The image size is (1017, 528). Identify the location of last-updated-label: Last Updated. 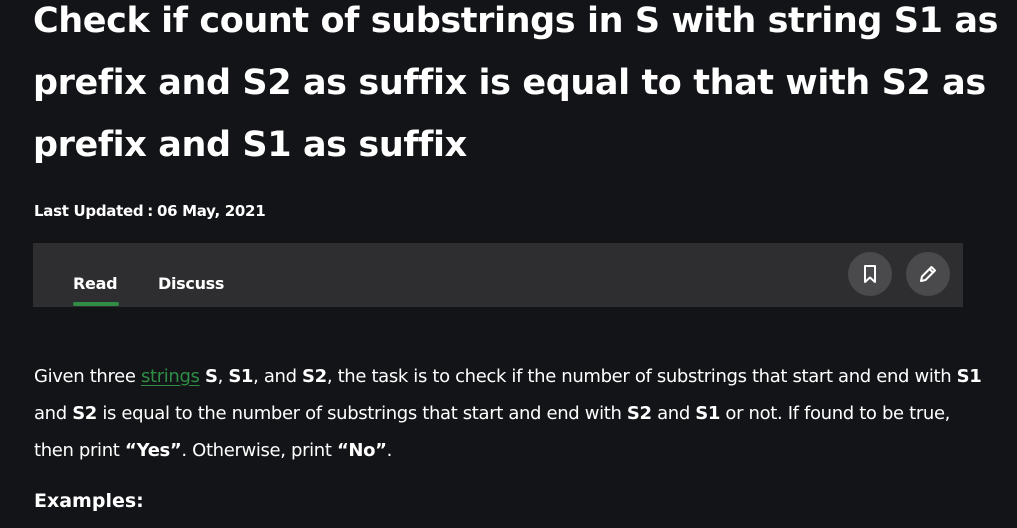
(89, 211).